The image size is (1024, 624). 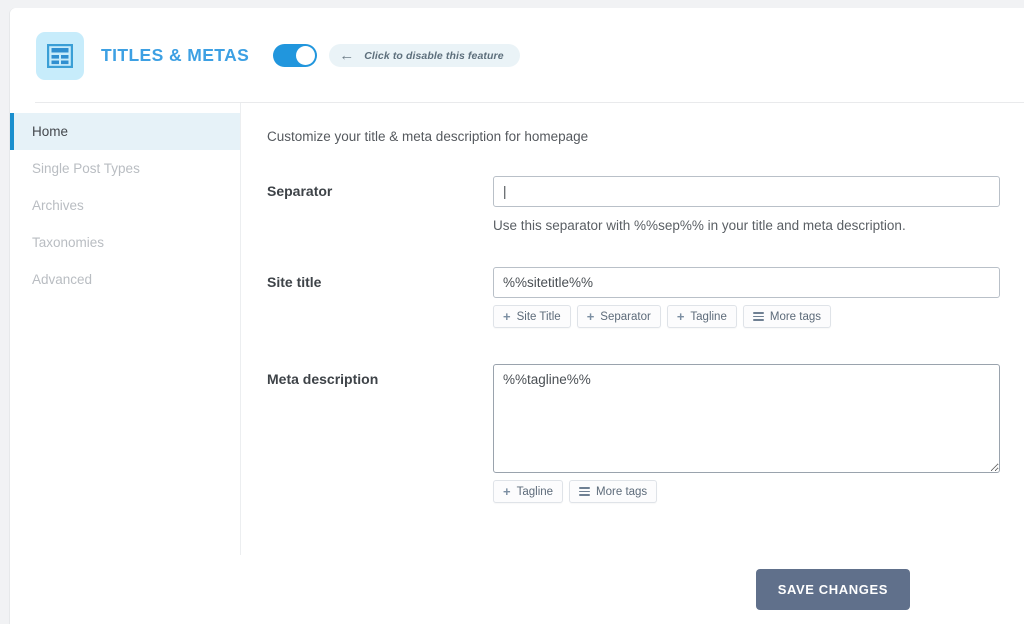 I want to click on panel-footer: SAVE CHANGES, so click(x=517, y=589).